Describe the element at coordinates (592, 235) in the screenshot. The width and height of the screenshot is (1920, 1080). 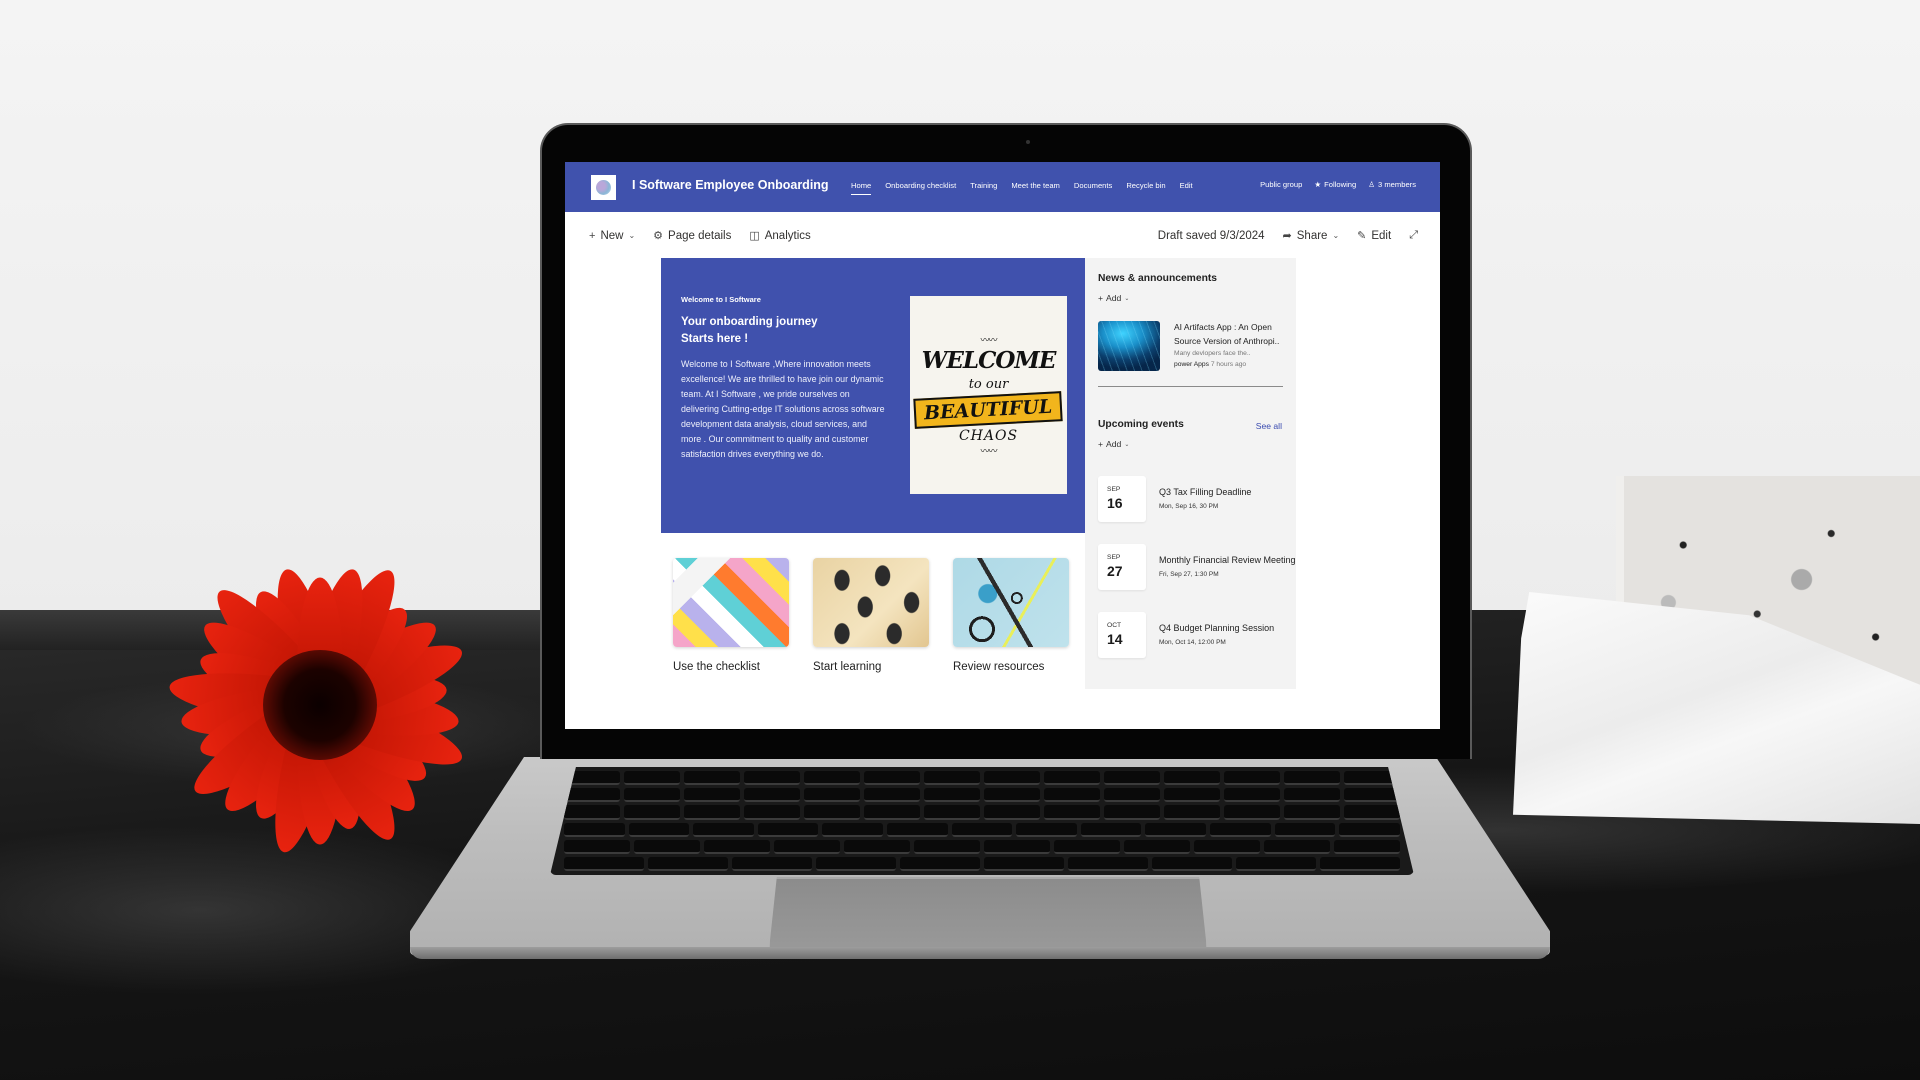
I see `plus-icon: +` at that location.